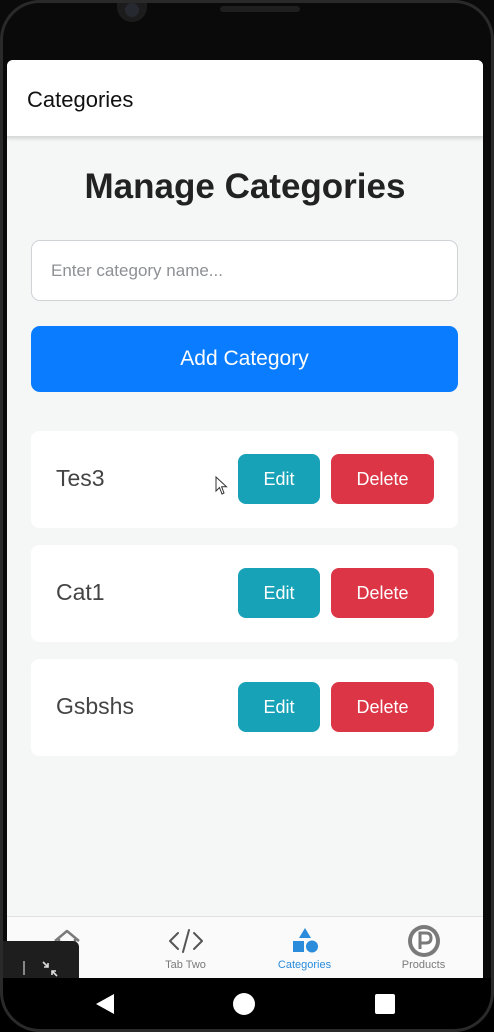 The height and width of the screenshot is (1032, 494). What do you see at coordinates (245, 186) in the screenshot?
I see `page-title: Manage Categories` at bounding box center [245, 186].